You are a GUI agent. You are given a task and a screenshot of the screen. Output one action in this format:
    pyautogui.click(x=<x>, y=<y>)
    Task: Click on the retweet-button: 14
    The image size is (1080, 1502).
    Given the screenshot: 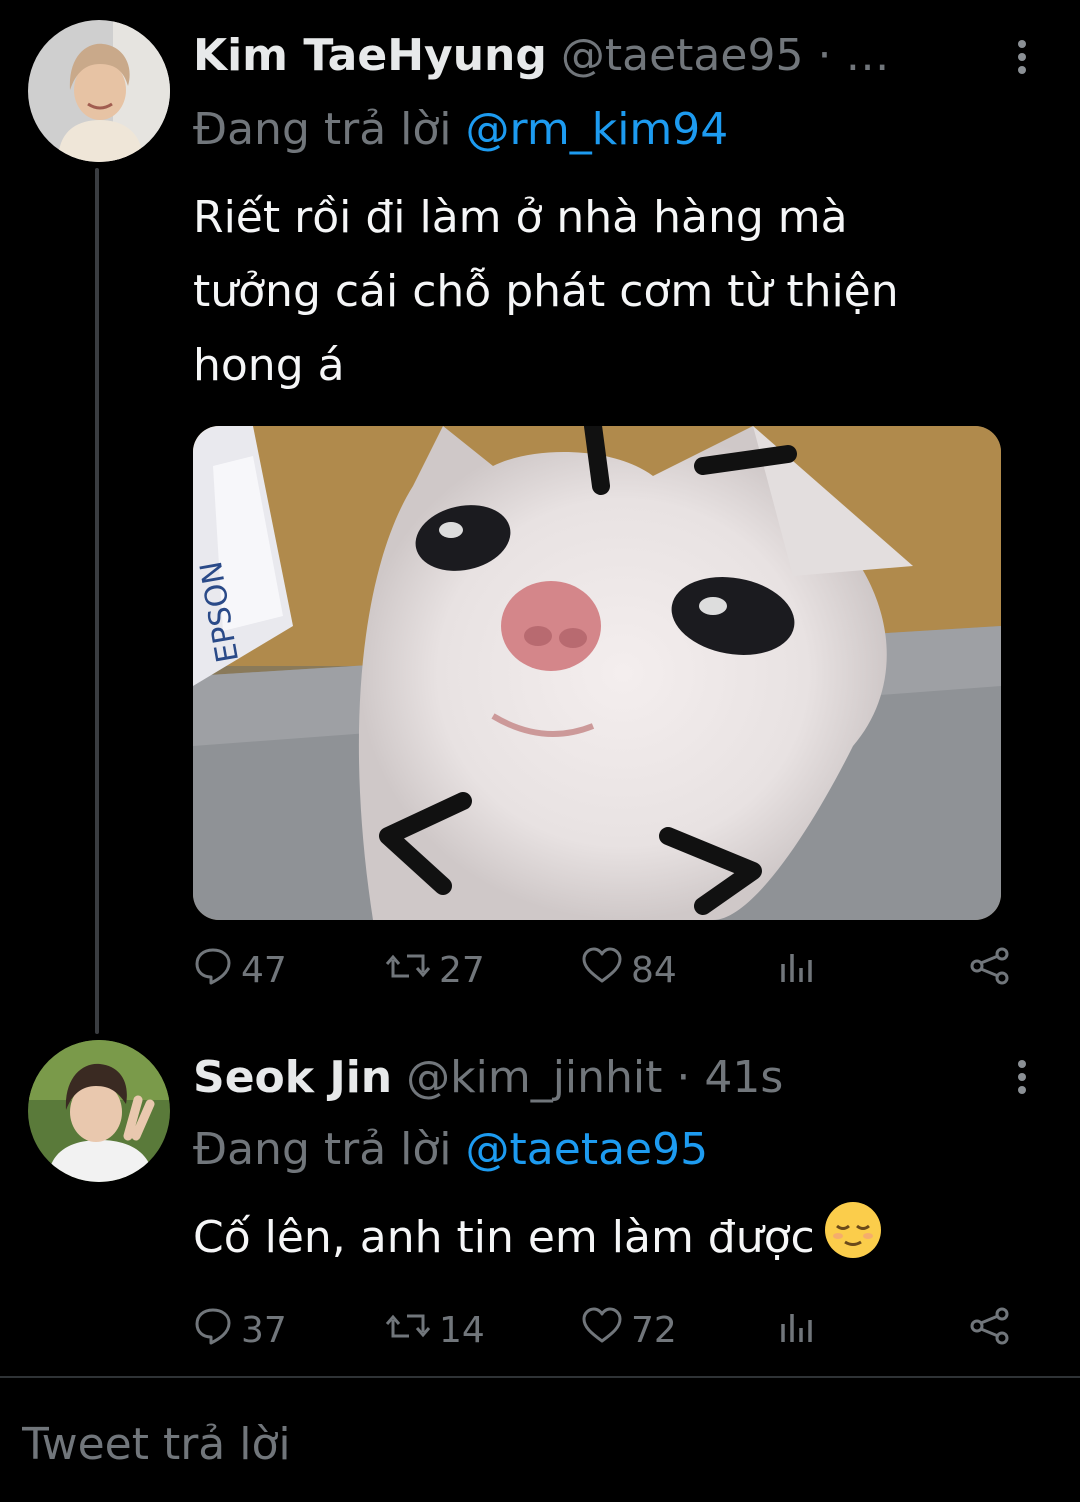 What is the action you would take?
    pyautogui.click(x=435, y=1330)
    